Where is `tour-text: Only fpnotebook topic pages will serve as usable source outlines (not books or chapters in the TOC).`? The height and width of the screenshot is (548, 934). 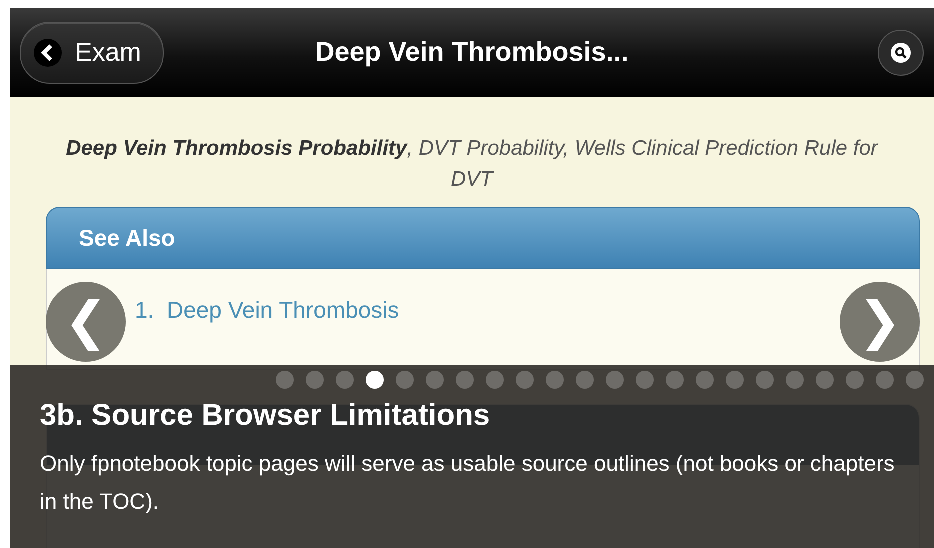
tour-text: Only fpnotebook topic pages will serve as usable source outlines (not books or chapters in the TOC). is located at coordinates (468, 483).